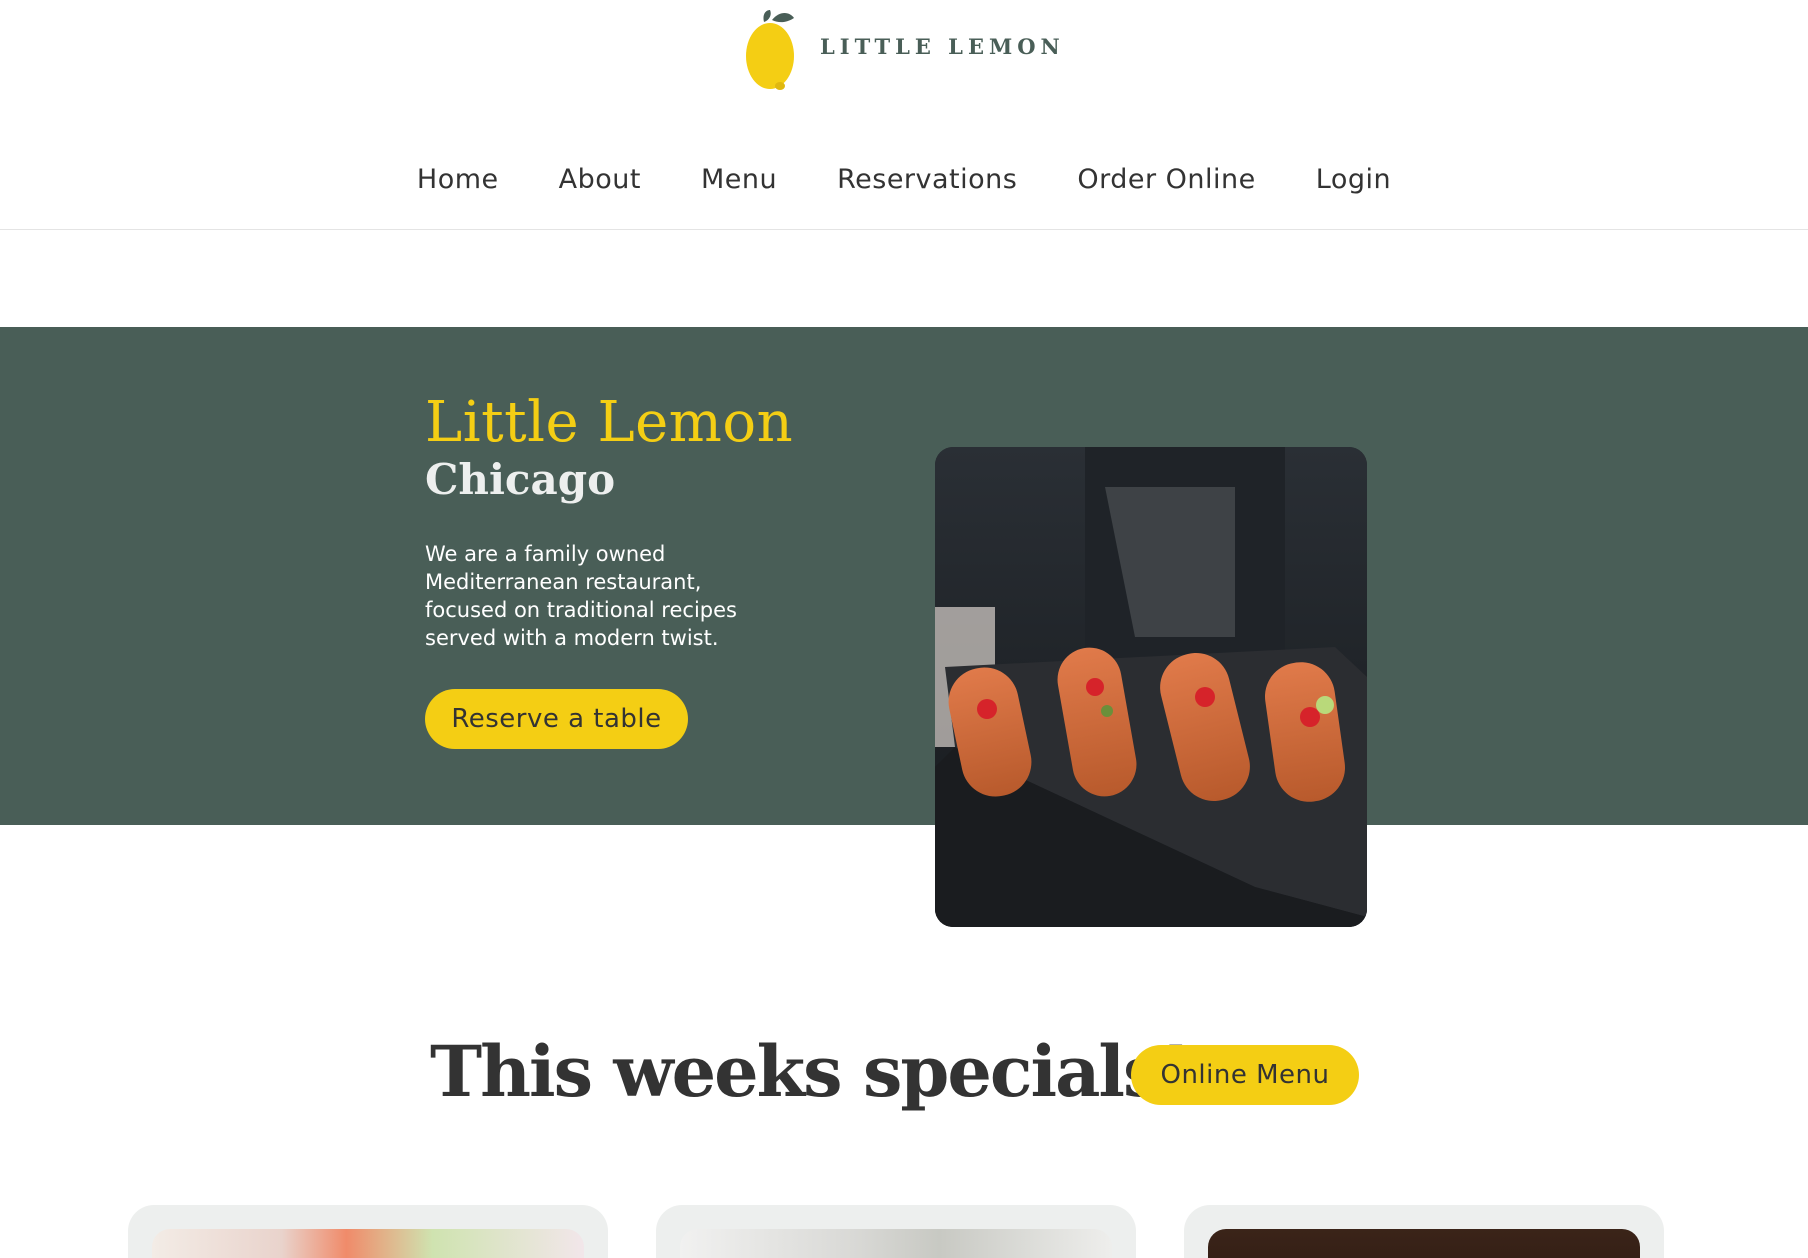 Image resolution: width=1808 pixels, height=1258 pixels. I want to click on greek-salad-photo-icon, so click(368, 1243).